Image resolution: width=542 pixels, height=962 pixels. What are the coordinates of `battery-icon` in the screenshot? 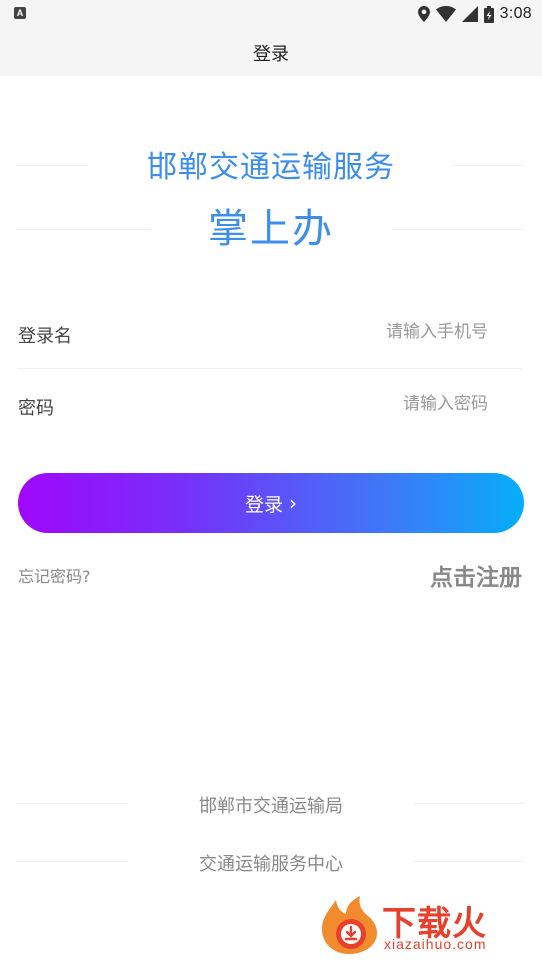 It's located at (488, 14).